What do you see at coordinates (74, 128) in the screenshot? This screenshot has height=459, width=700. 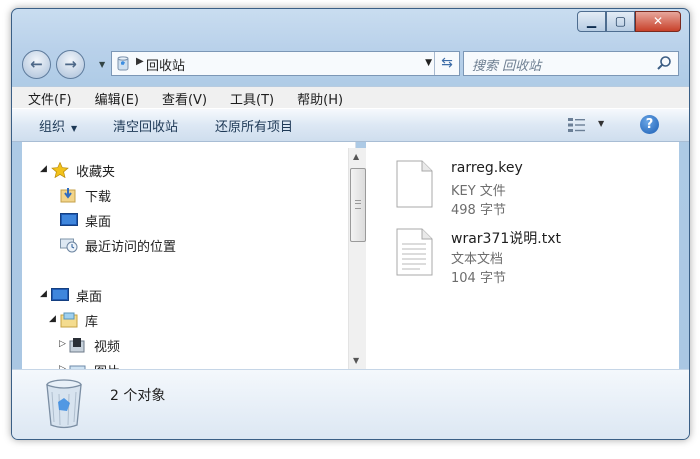 I see `organize-dropdown-icon: ▼` at bounding box center [74, 128].